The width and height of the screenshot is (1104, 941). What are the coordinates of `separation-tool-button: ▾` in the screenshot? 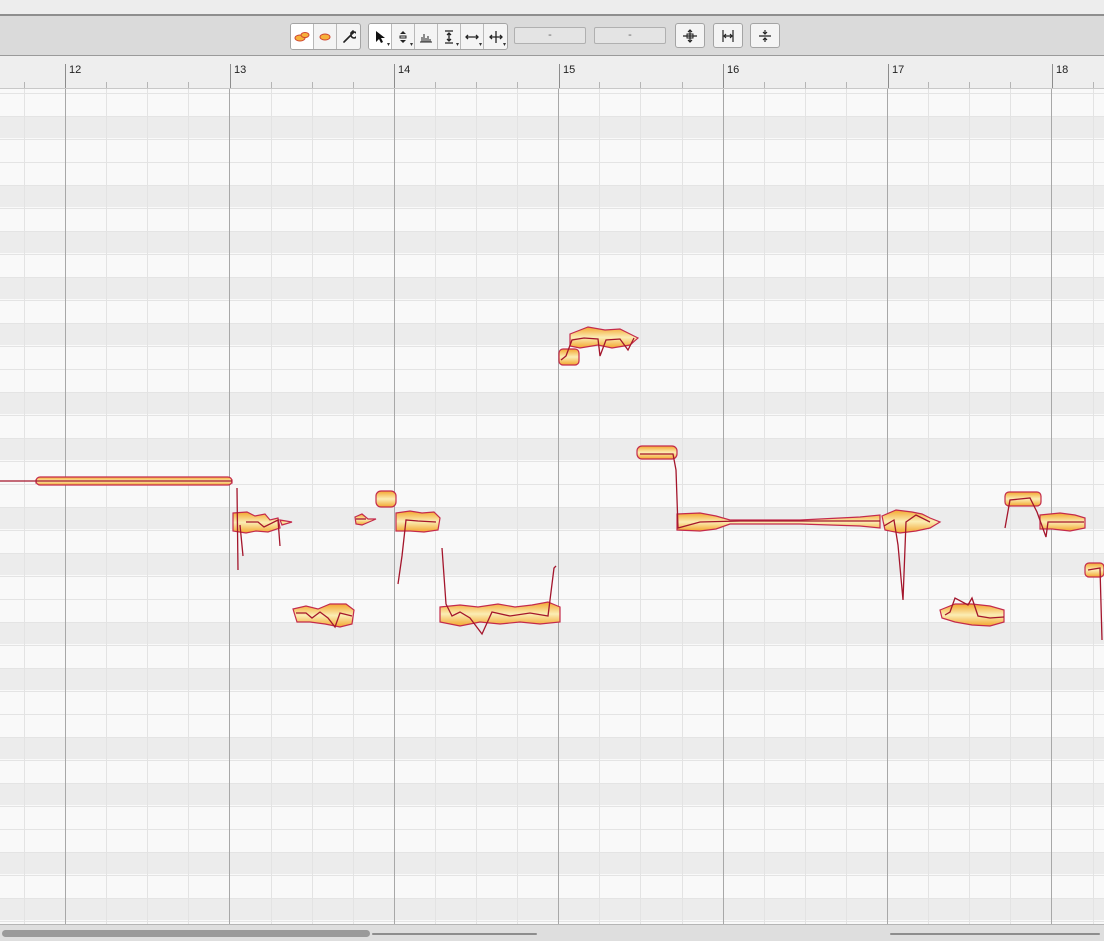 It's located at (495, 36).